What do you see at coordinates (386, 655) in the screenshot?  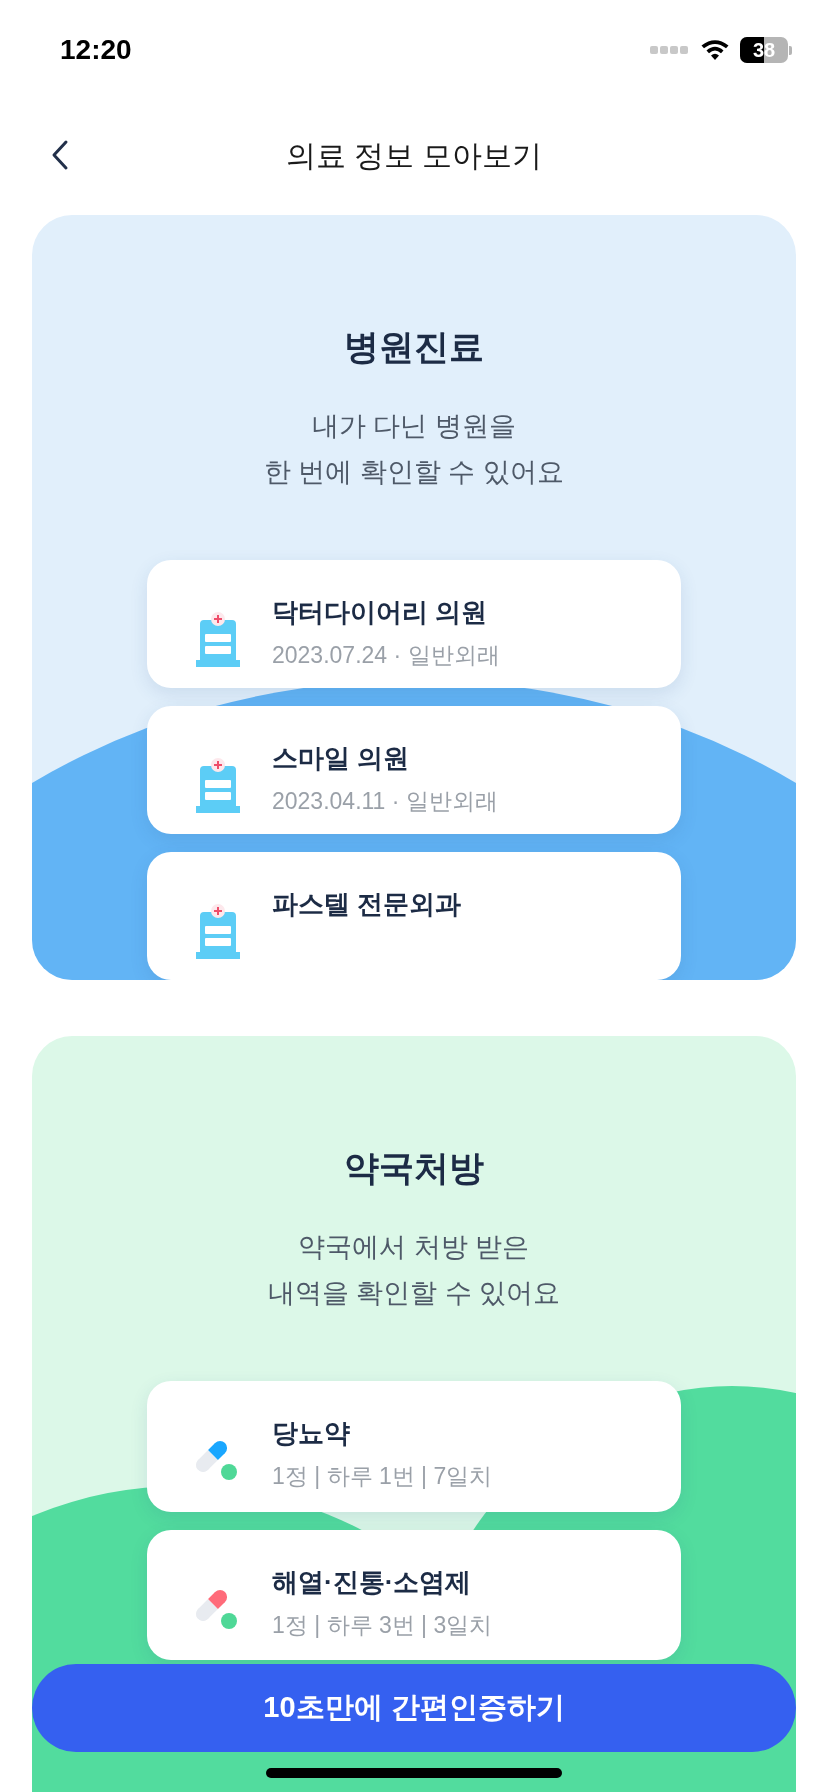 I see `record-detail: 2023.07.24 · 일반외래` at bounding box center [386, 655].